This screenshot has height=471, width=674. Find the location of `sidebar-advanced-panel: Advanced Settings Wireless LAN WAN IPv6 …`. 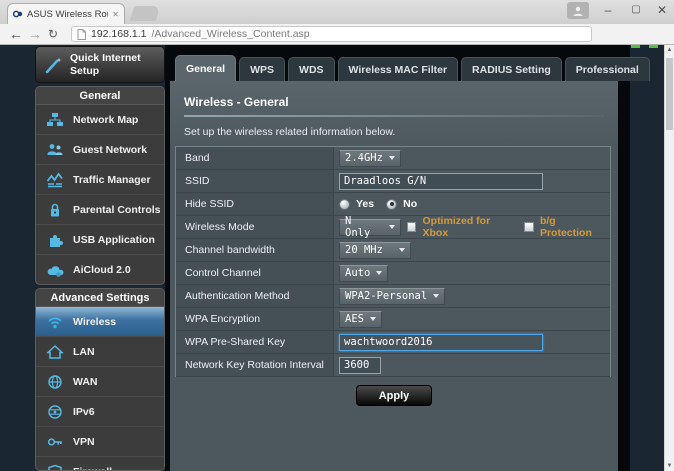

sidebar-advanced-panel: Advanced Settings Wireless LAN WAN IPv6 … is located at coordinates (100, 379).